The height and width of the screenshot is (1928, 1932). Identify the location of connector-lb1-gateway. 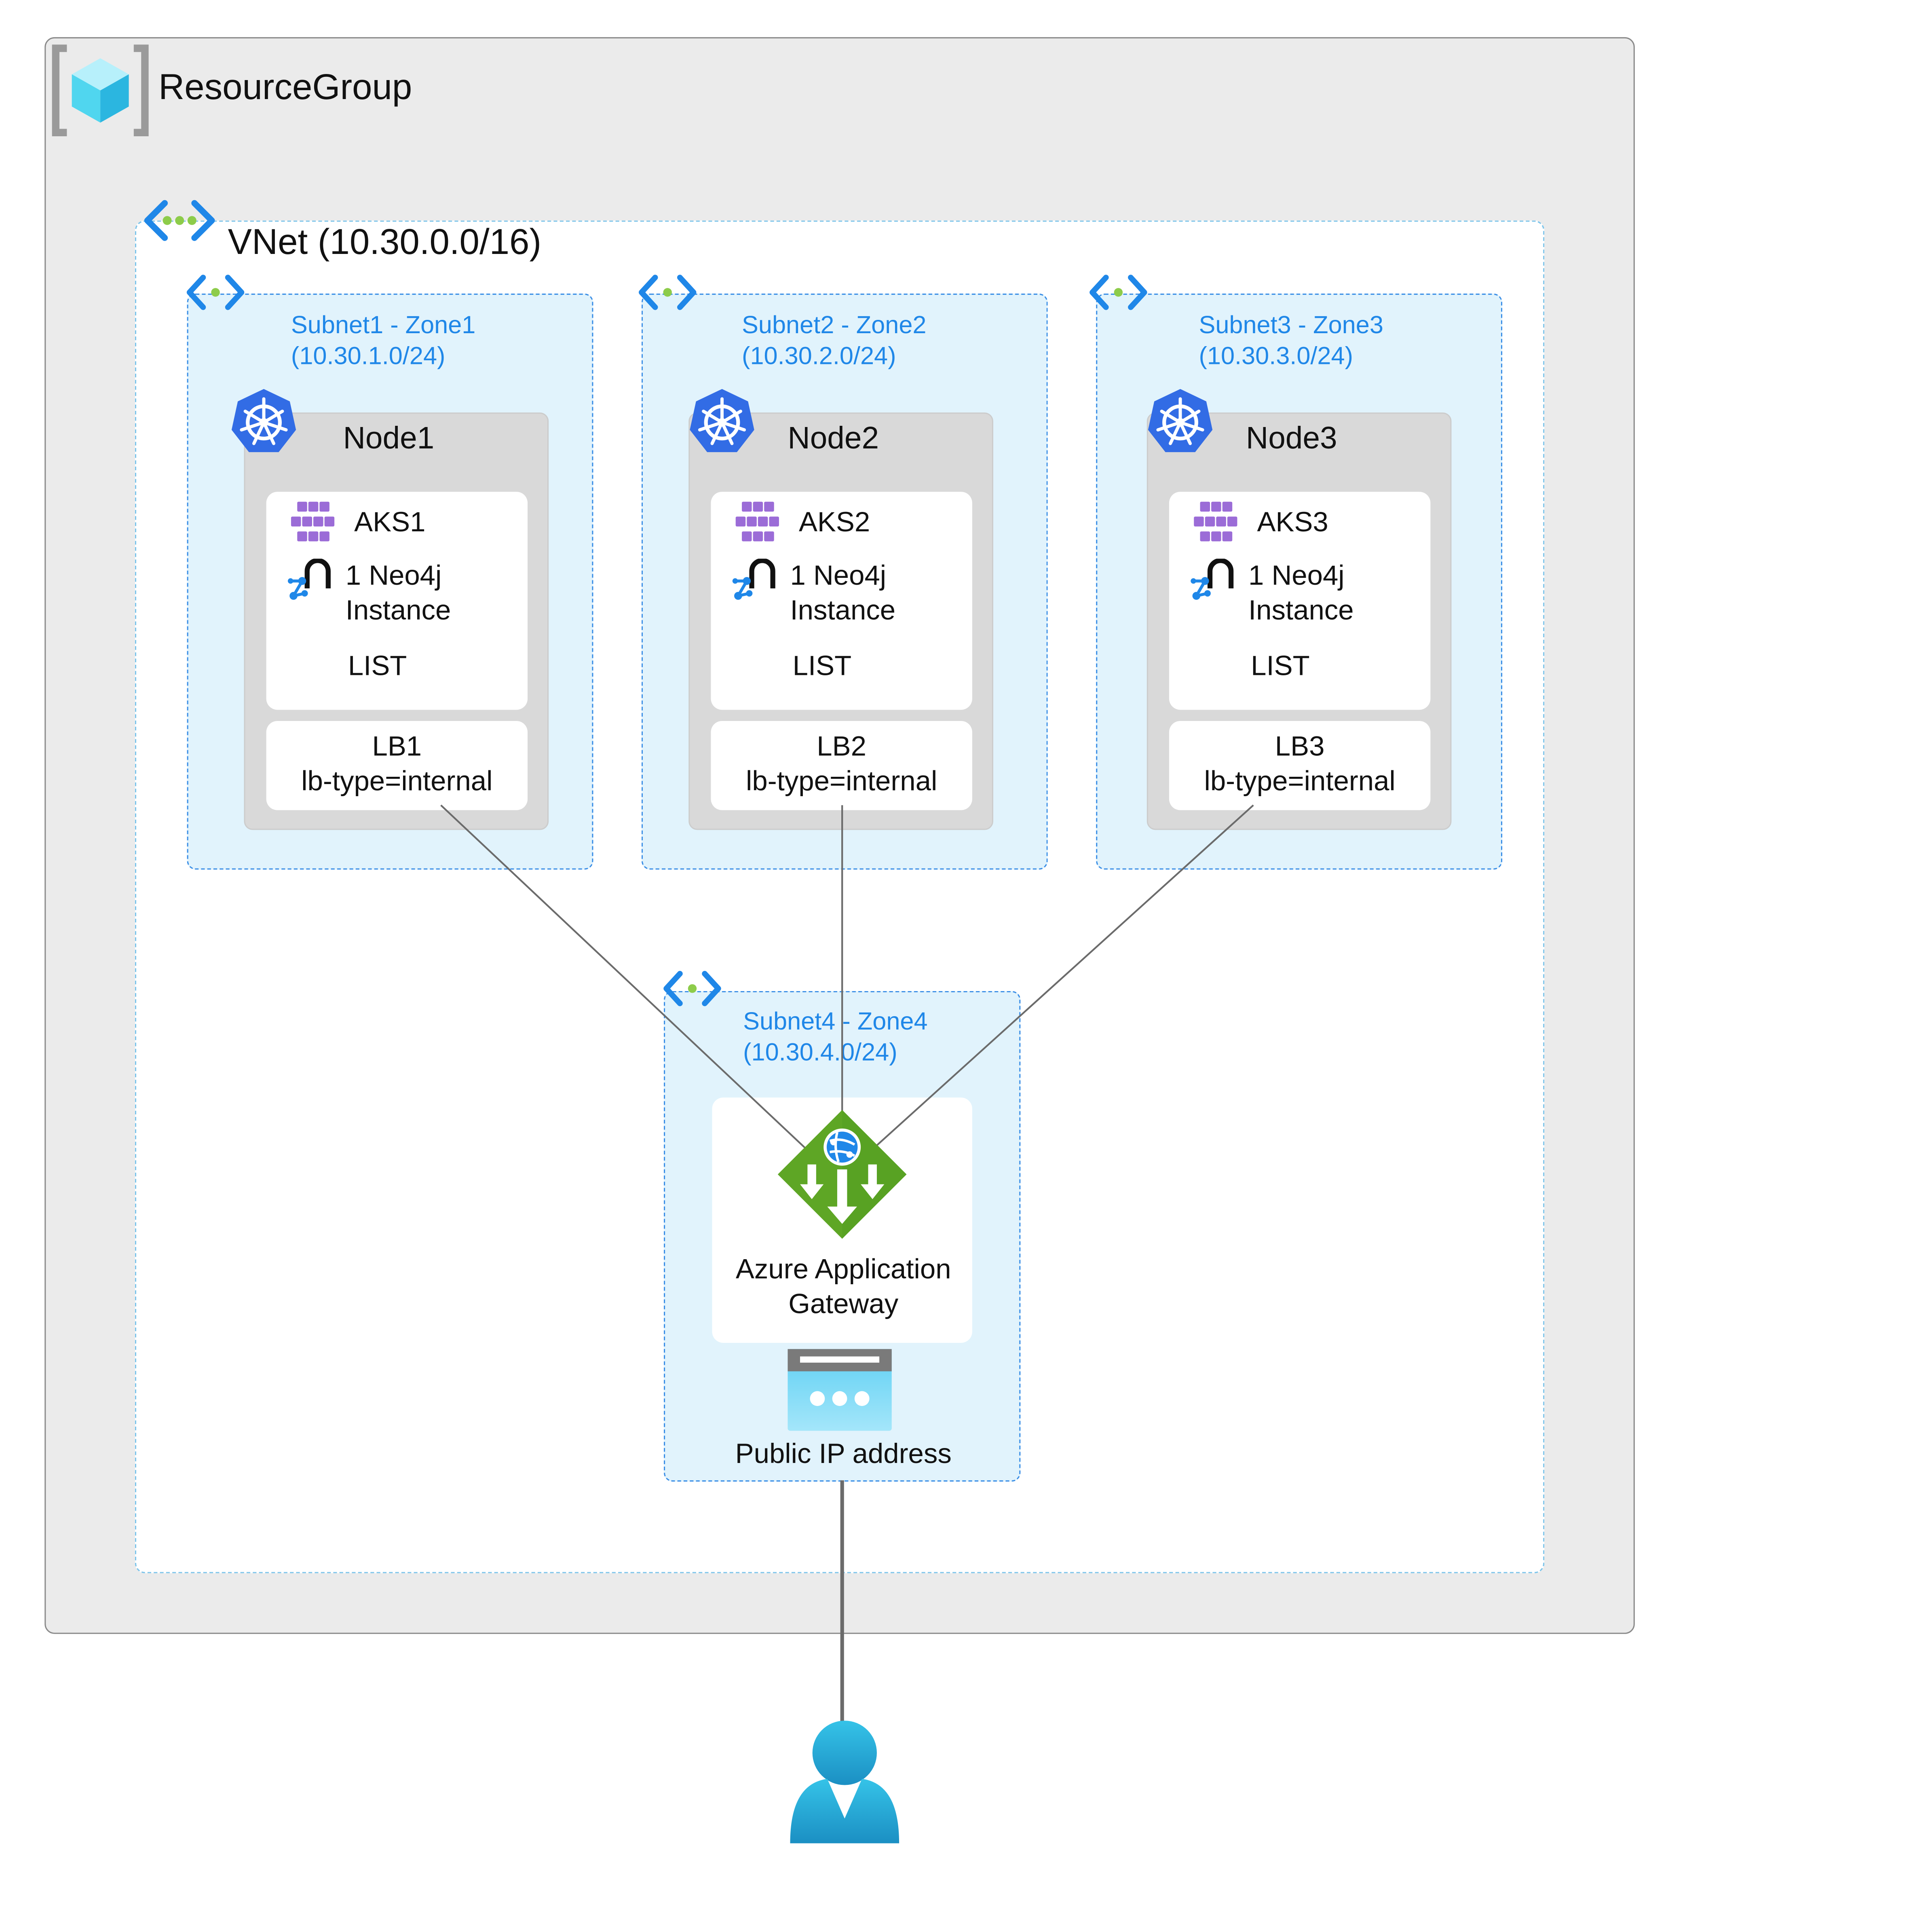
(629, 982).